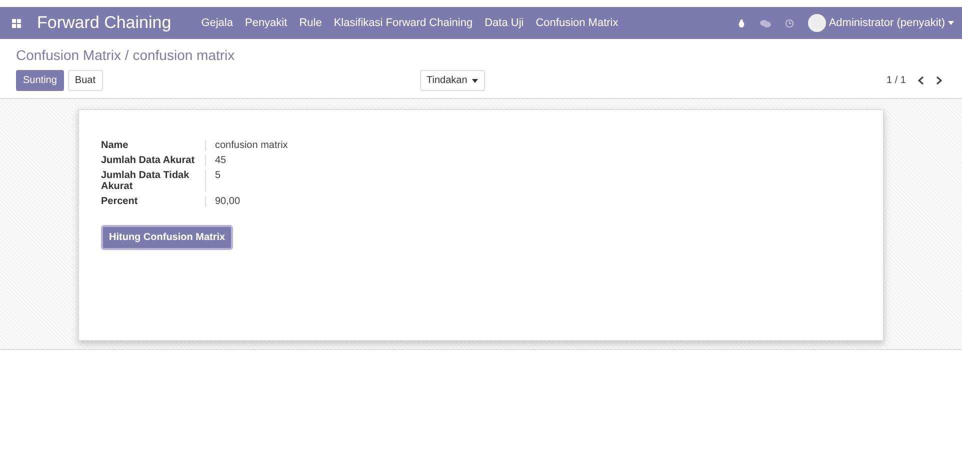 The image size is (962, 462). Describe the element at coordinates (403, 23) in the screenshot. I see `menu-item: Klasifikasi Forward Chaining` at that location.